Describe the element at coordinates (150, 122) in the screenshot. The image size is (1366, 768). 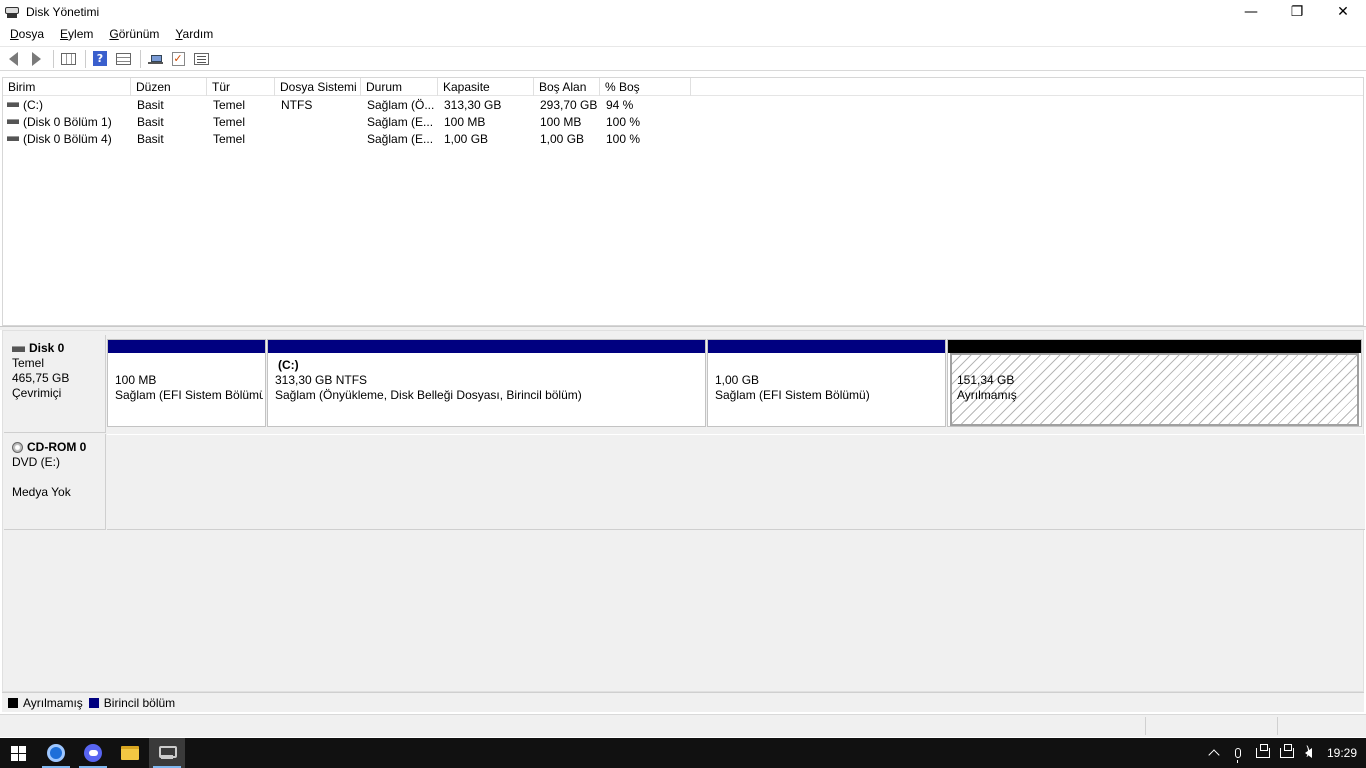
I see `cell-duzen: Basit` at that location.